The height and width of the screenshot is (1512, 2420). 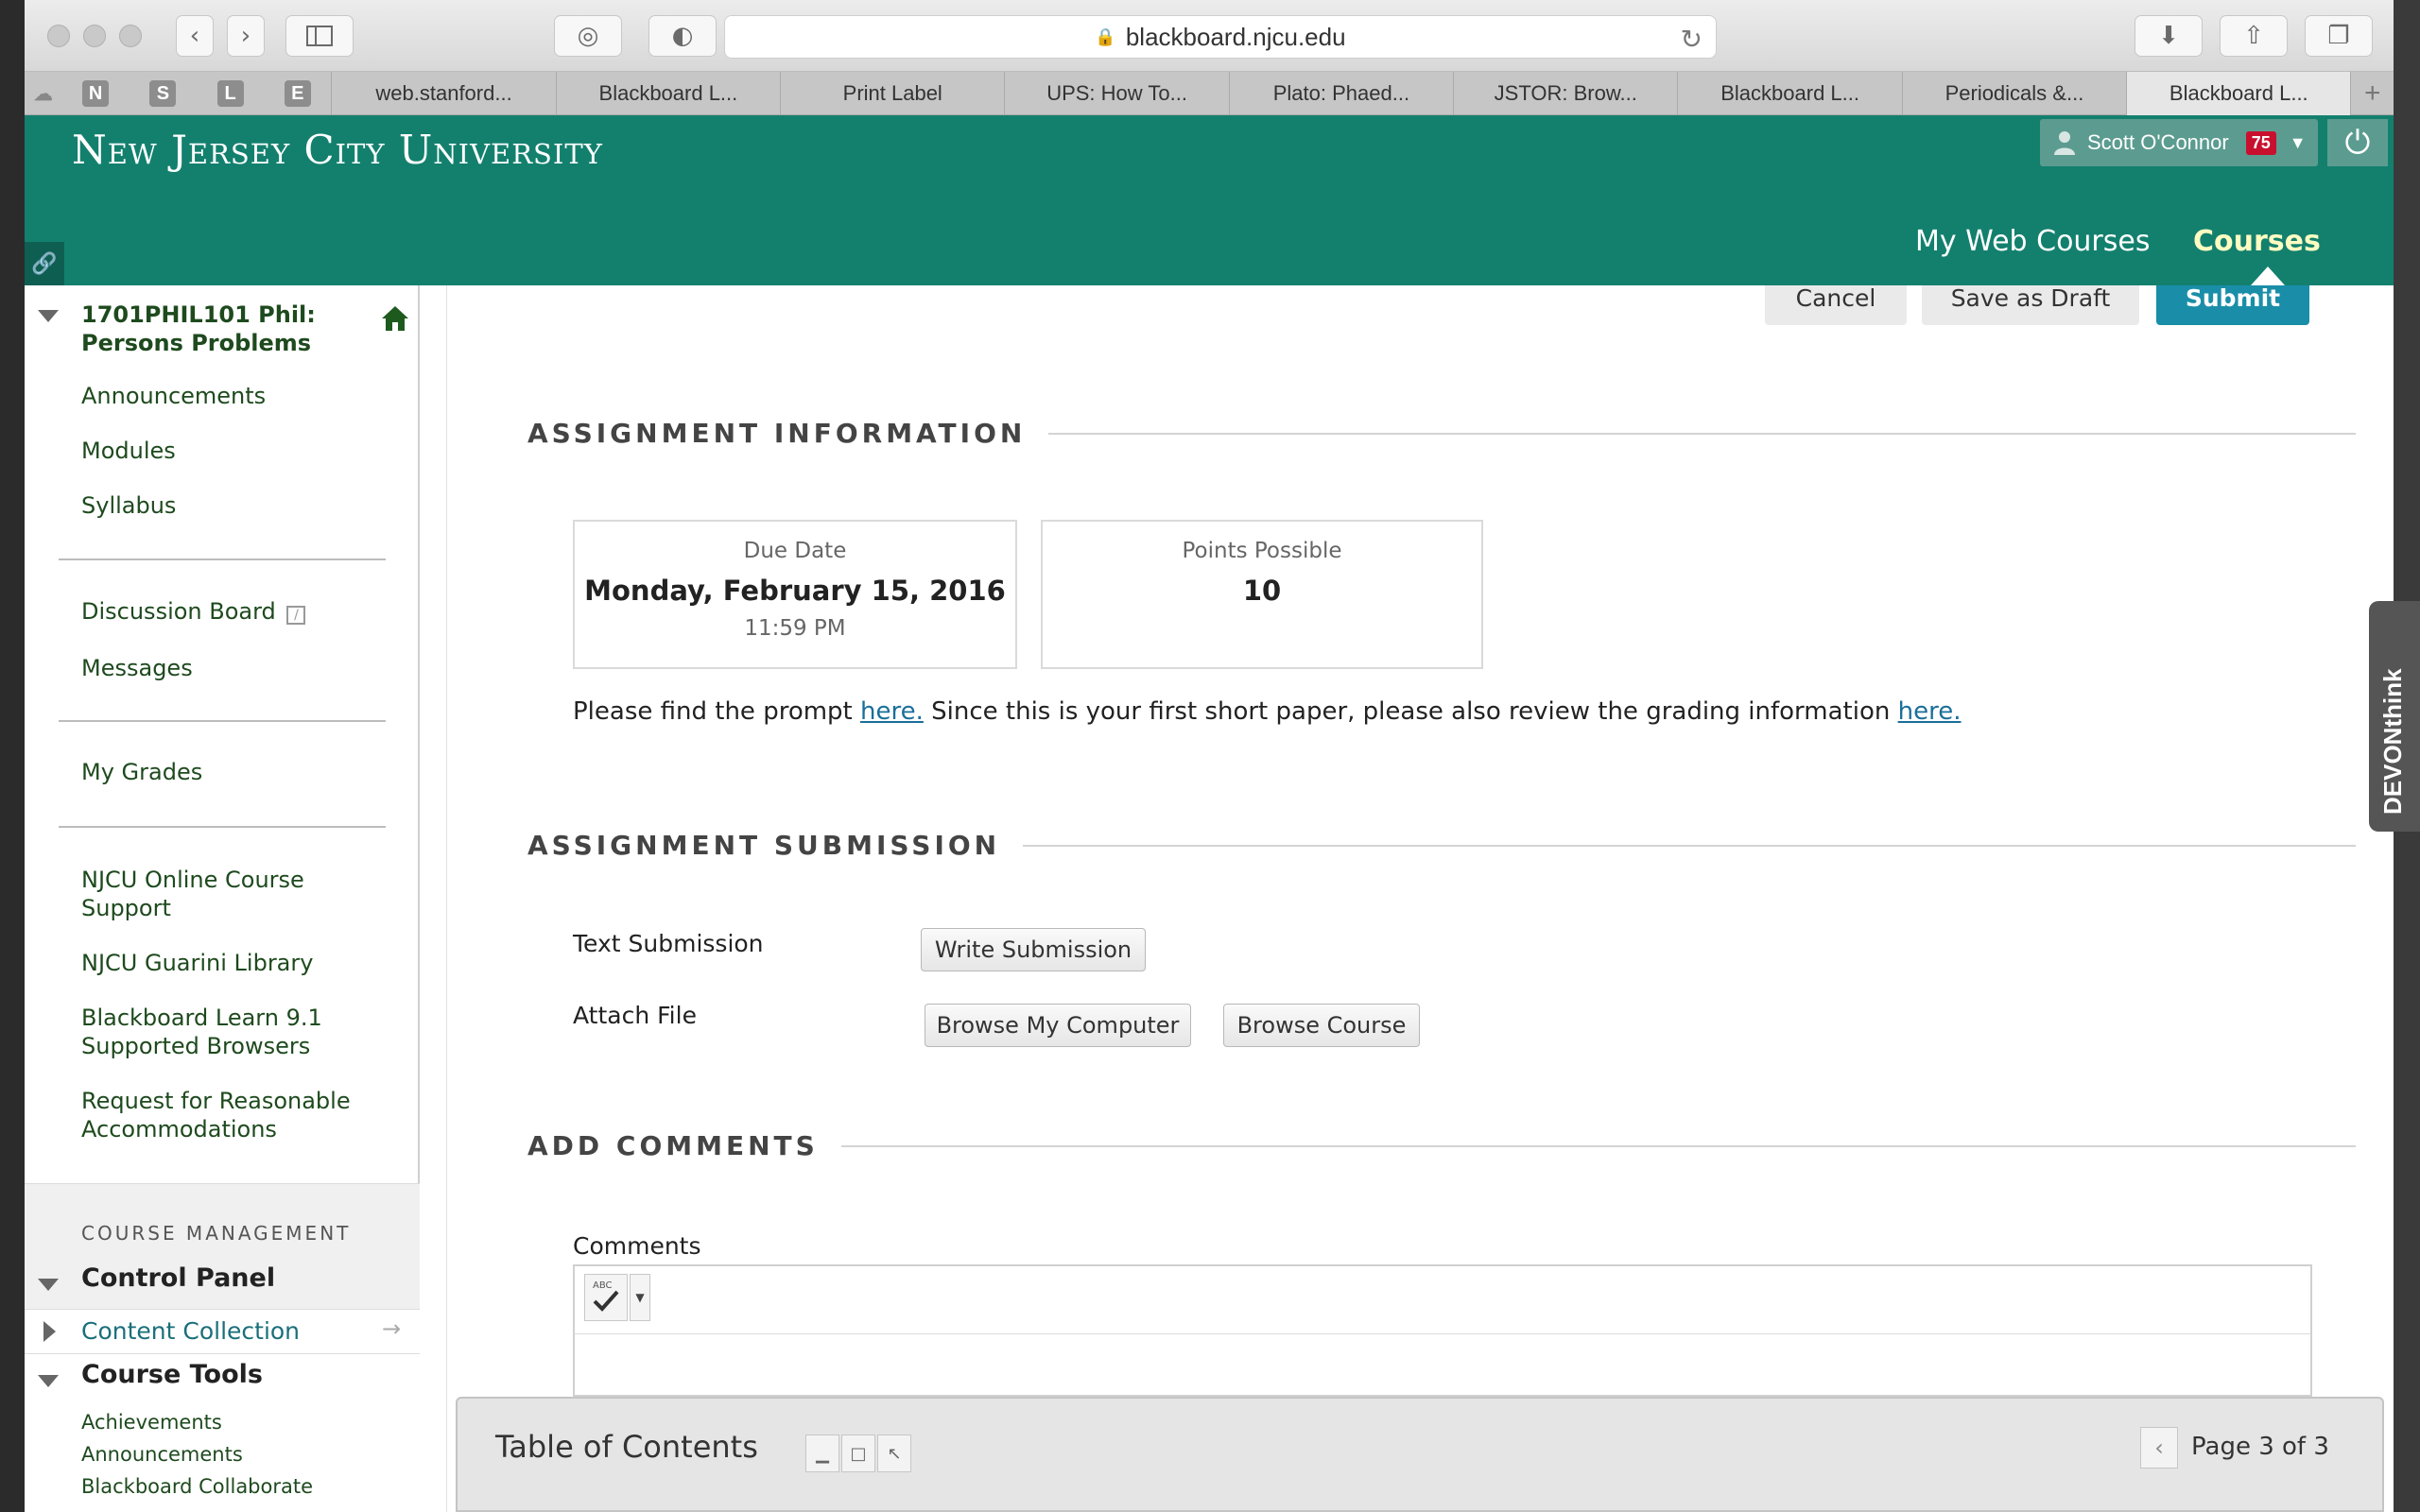 What do you see at coordinates (129, 451) in the screenshot?
I see `sidebar-item-modules: Modules` at bounding box center [129, 451].